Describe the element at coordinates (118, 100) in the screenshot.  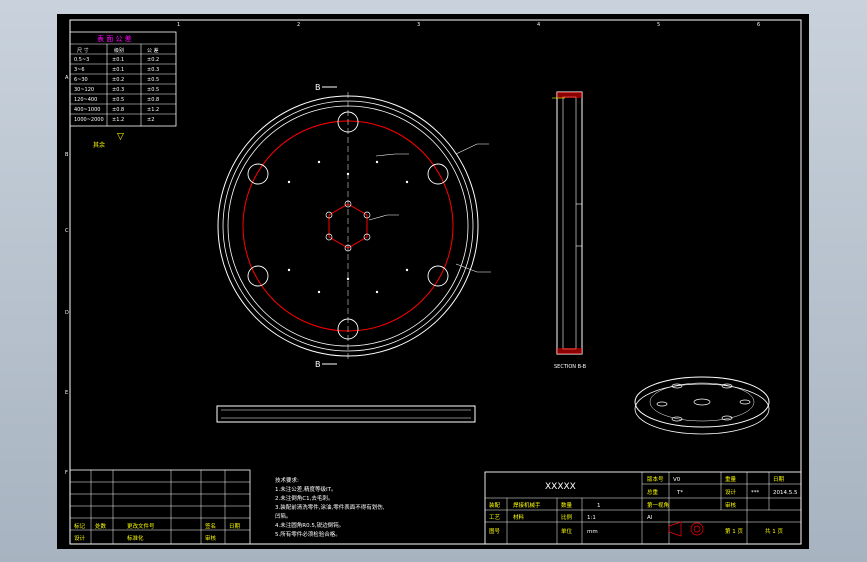
I see `tol-row-5-grade: ±0.5` at that location.